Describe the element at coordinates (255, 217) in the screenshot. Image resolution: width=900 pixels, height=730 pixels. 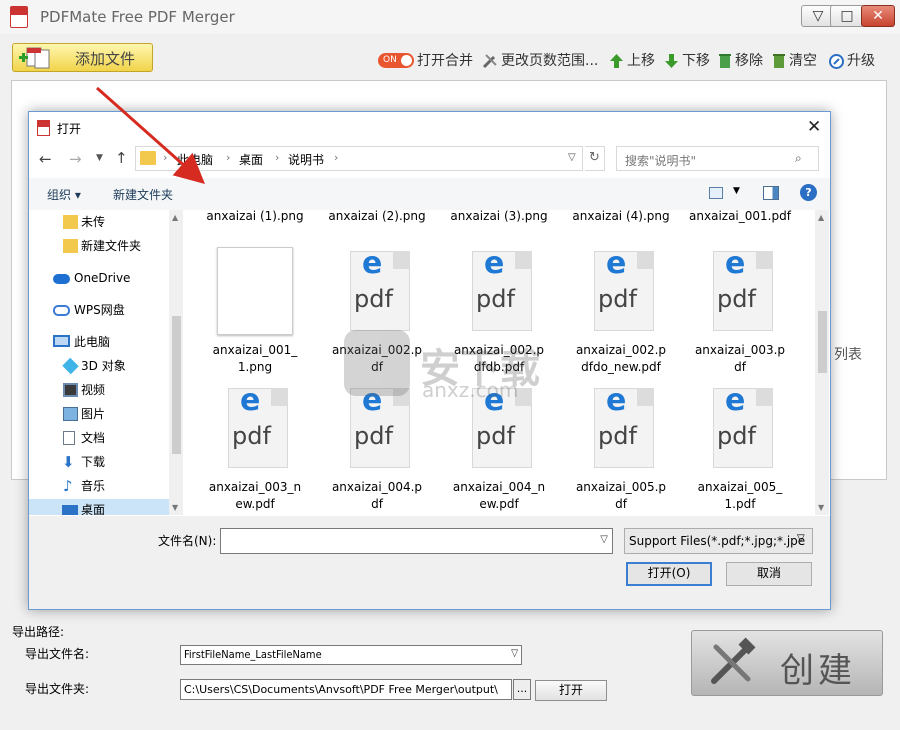
I see `file-item: anxaizai (1).png` at that location.